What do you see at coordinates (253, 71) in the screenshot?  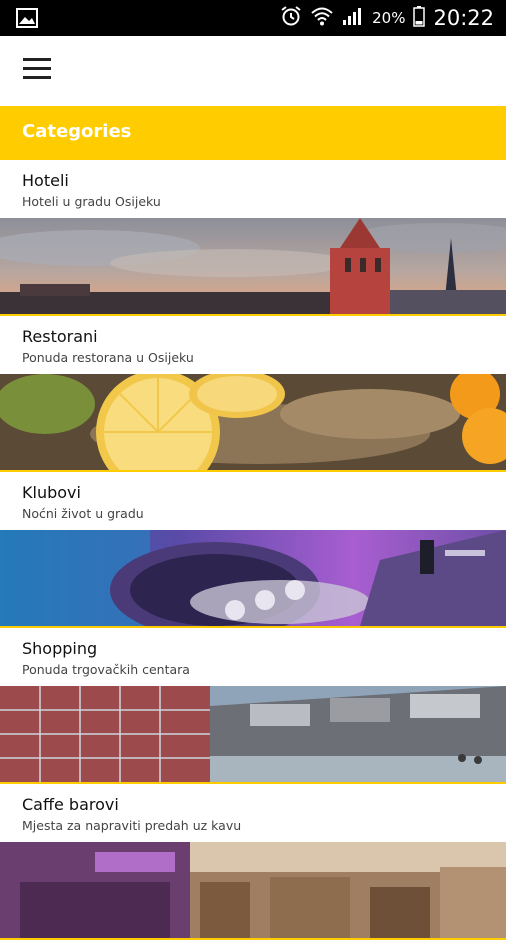 I see `app-bar` at bounding box center [253, 71].